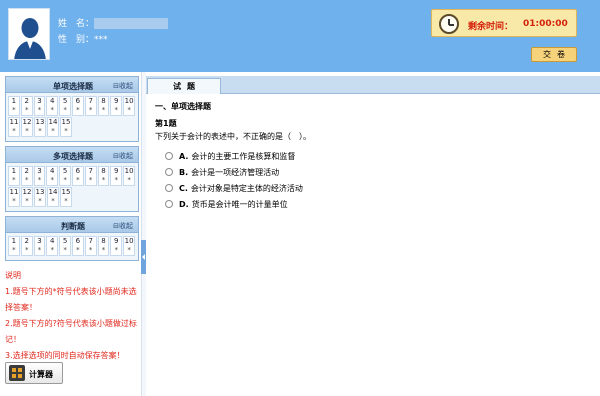 This screenshot has height=396, width=600. I want to click on option-text: 货币是会计唯一的计量单位, so click(239, 204).